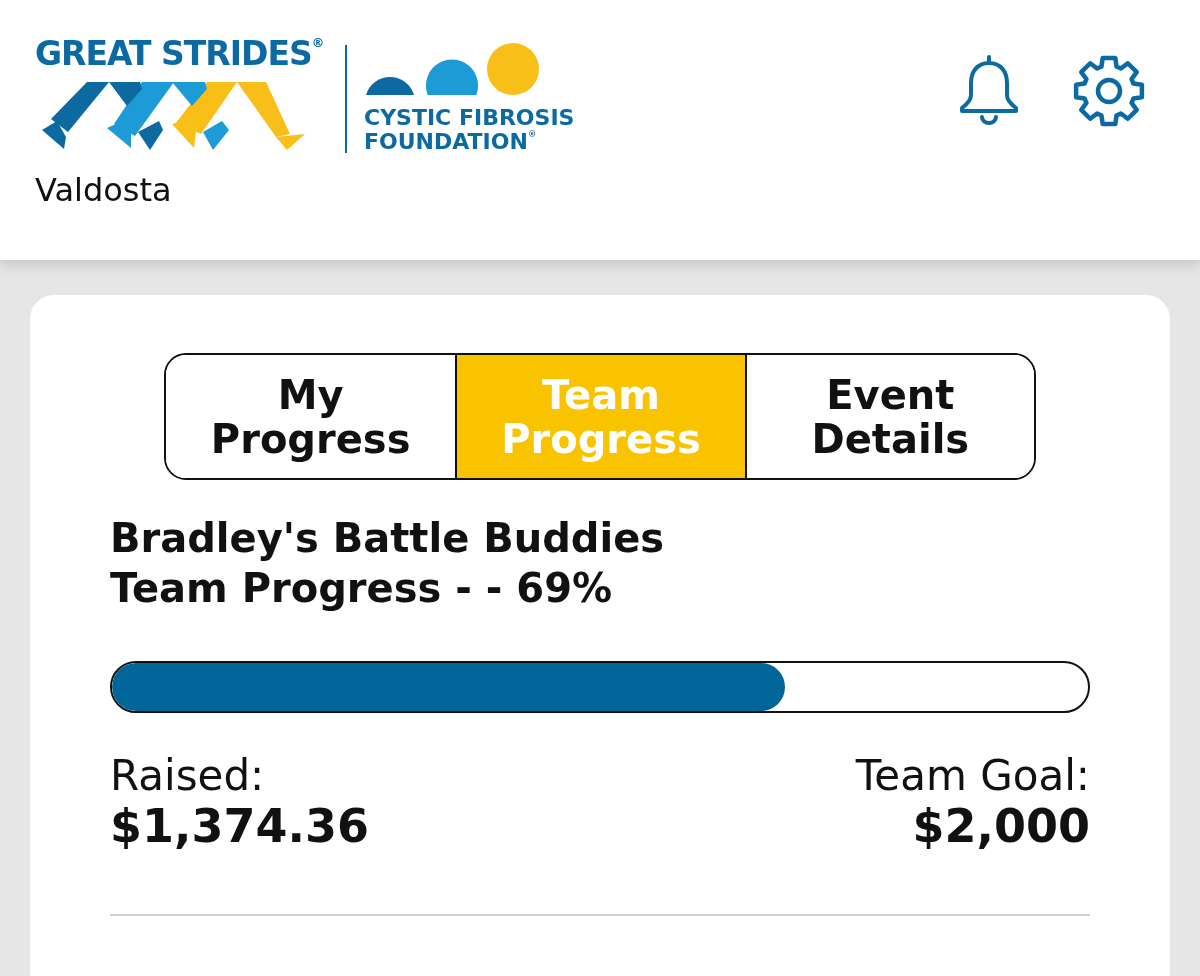 The width and height of the screenshot is (1200, 976). Describe the element at coordinates (889, 416) in the screenshot. I see `tab: Event Details` at that location.